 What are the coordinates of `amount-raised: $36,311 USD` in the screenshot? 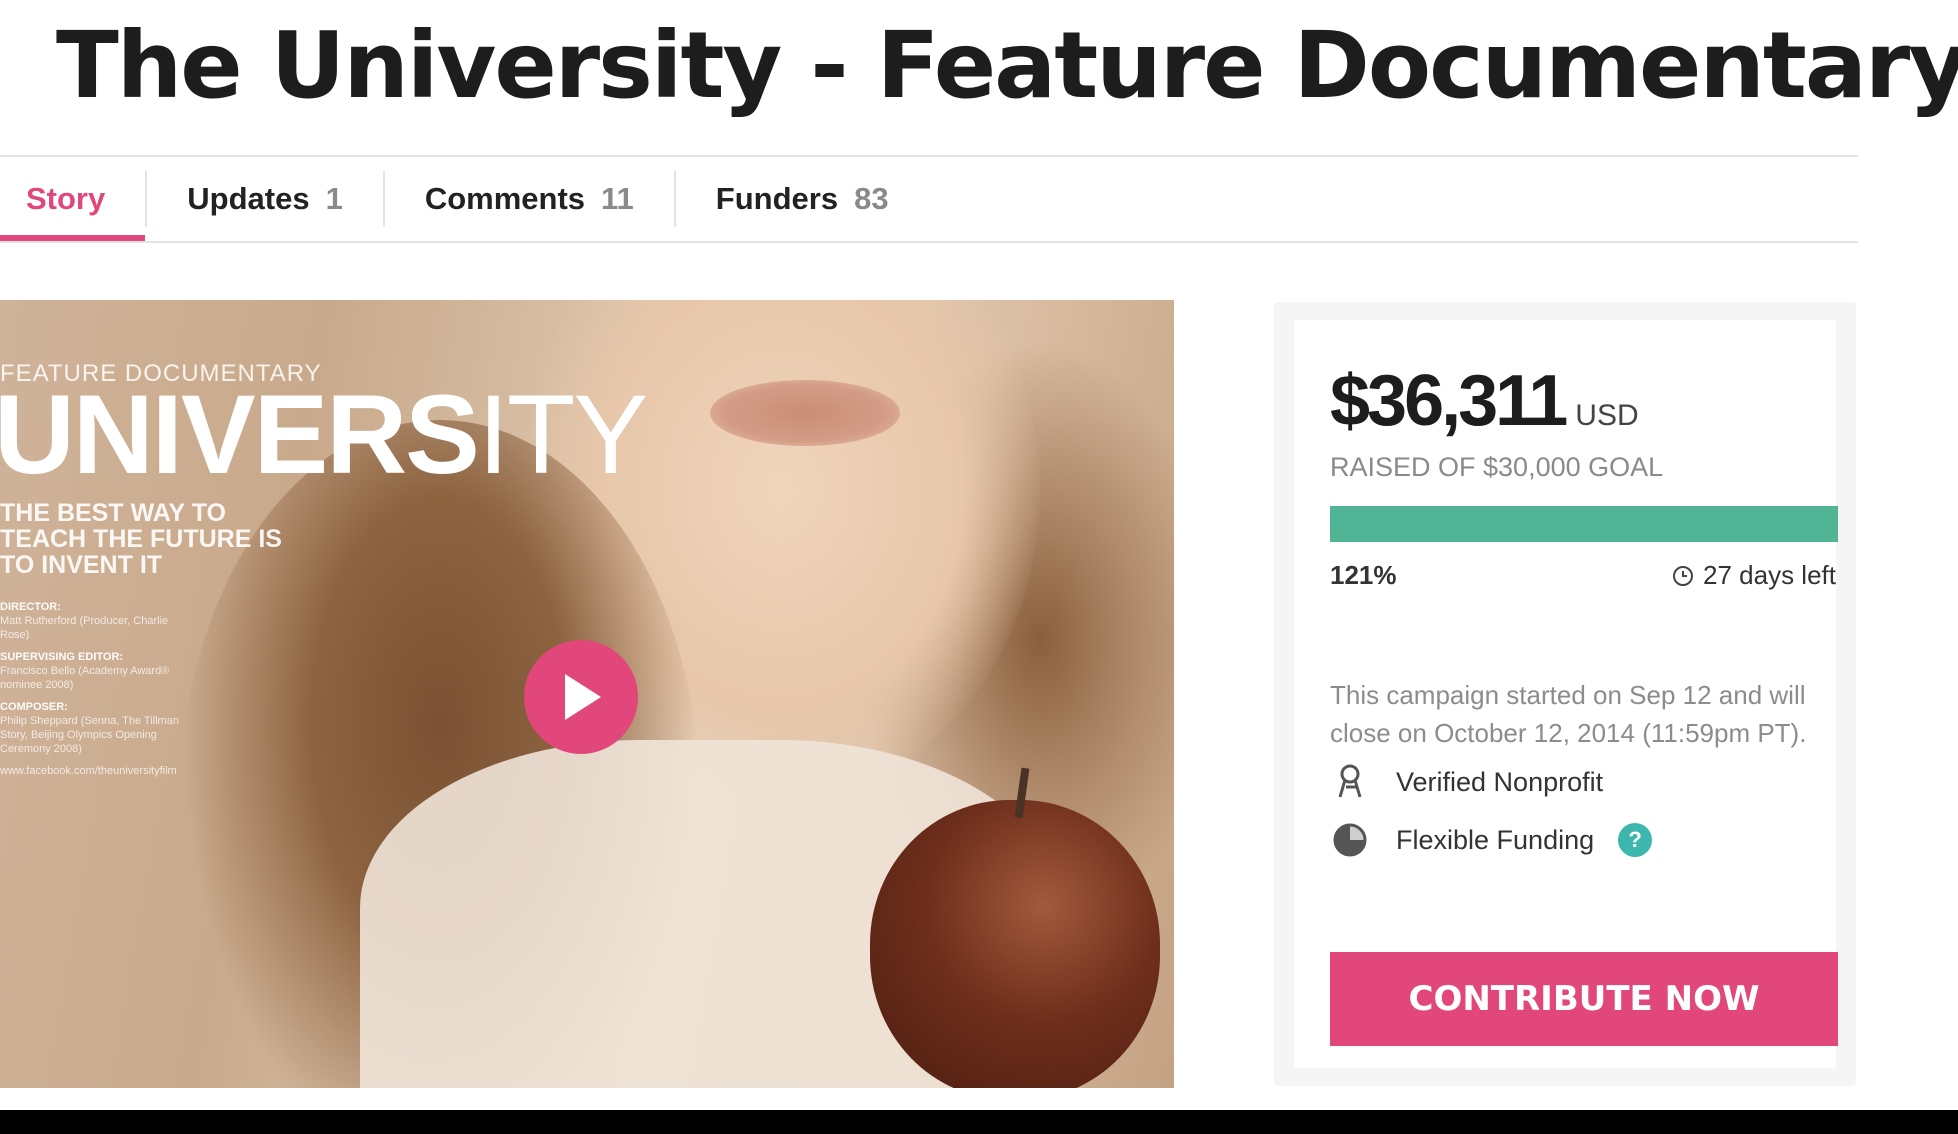 It's located at (1484, 401).